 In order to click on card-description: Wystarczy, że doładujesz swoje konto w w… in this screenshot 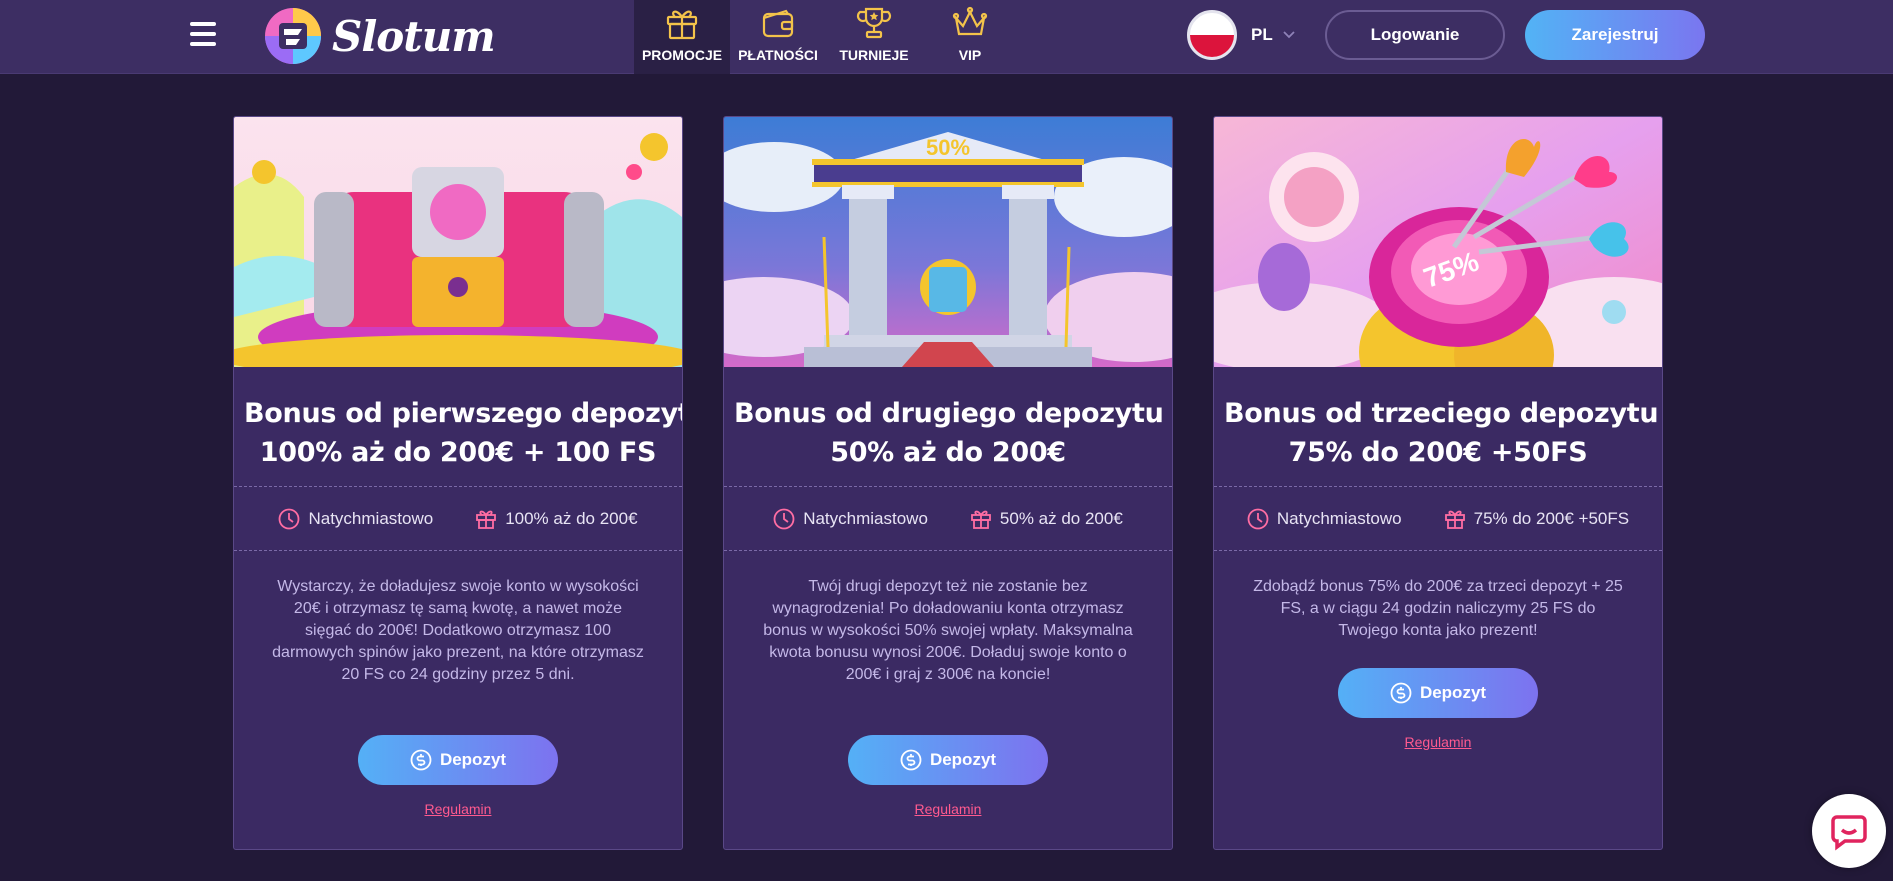, I will do `click(458, 630)`.